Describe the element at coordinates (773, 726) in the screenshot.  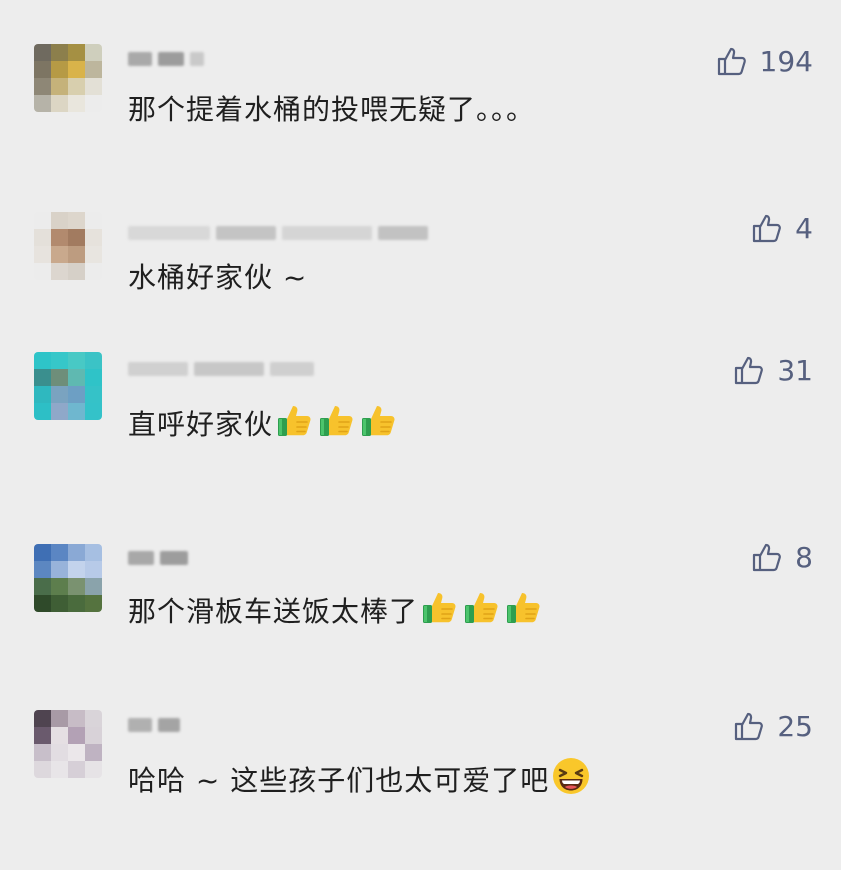
I see `like-button: 25` at that location.